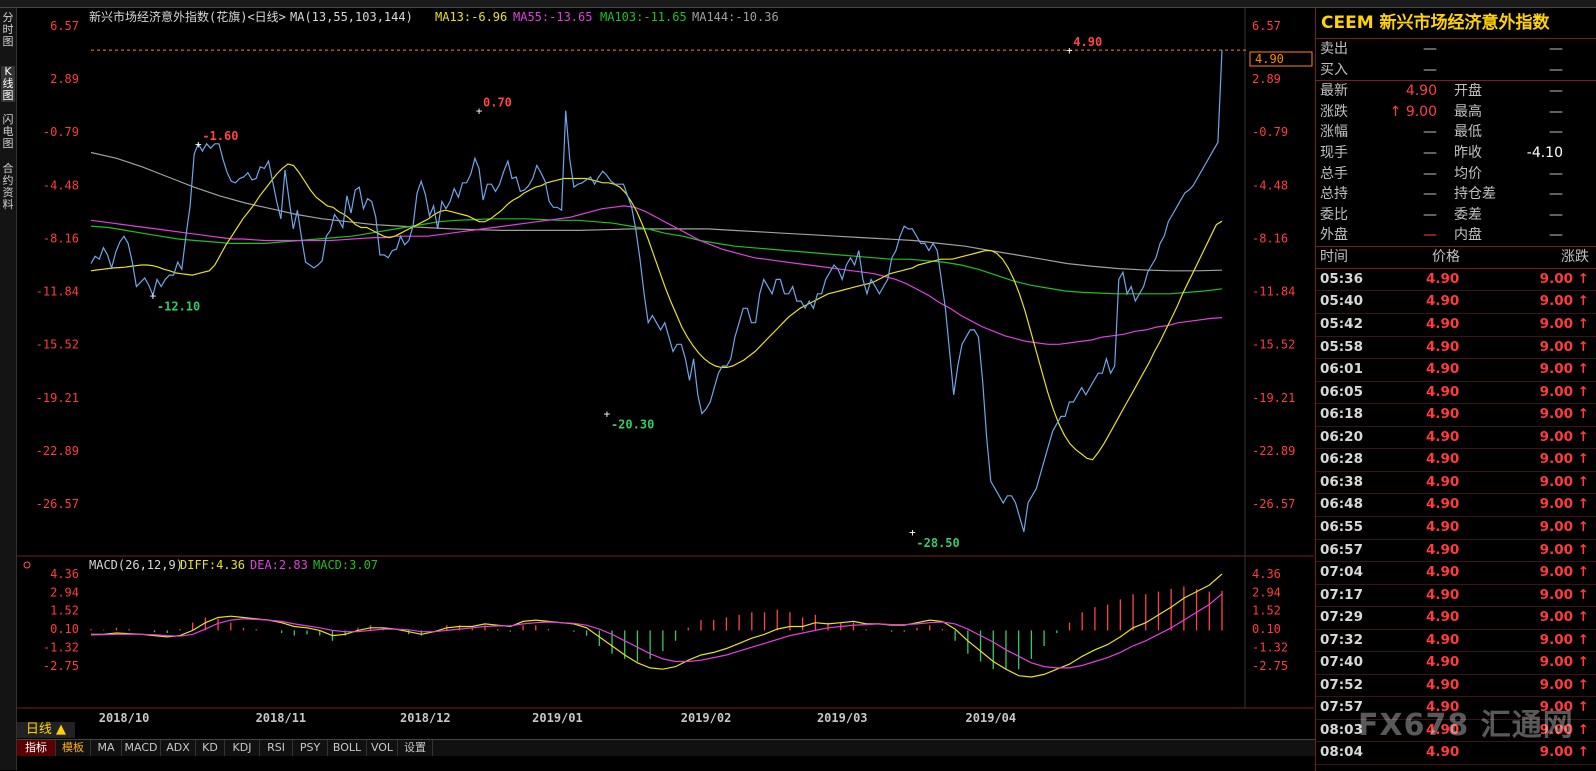  Describe the element at coordinates (141, 748) in the screenshot. I see `tab-macd: MACD` at that location.